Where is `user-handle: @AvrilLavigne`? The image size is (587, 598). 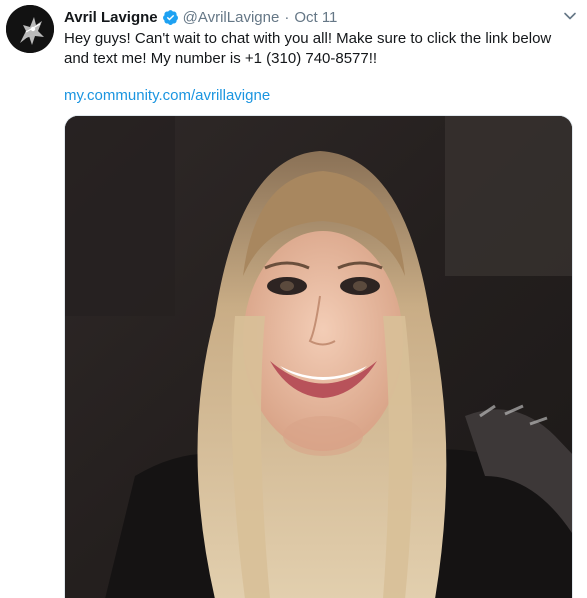 user-handle: @AvrilLavigne is located at coordinates (231, 17).